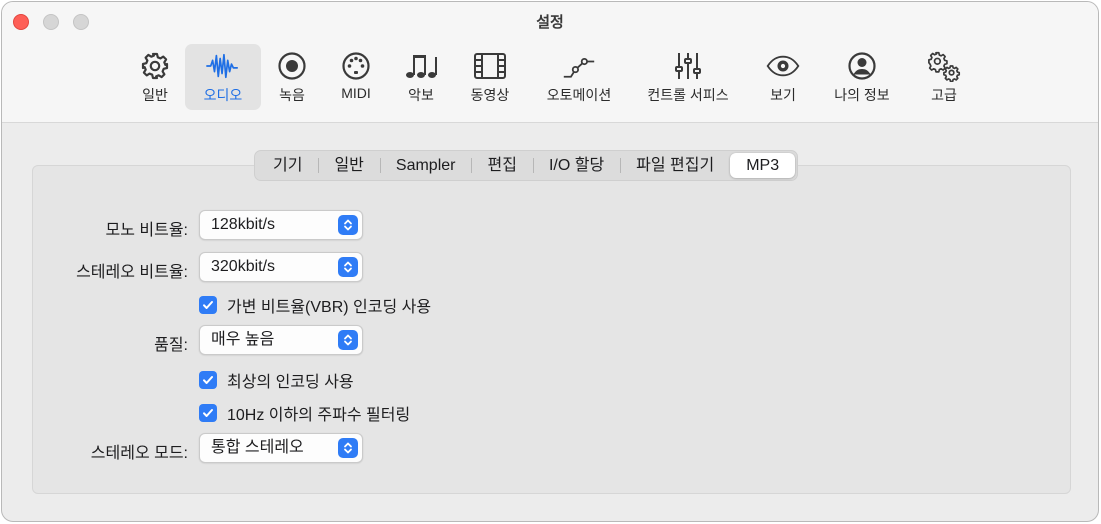 Image resolution: width=1101 pixels, height=524 pixels. I want to click on toolbar-item-advanced: 고급, so click(944, 77).